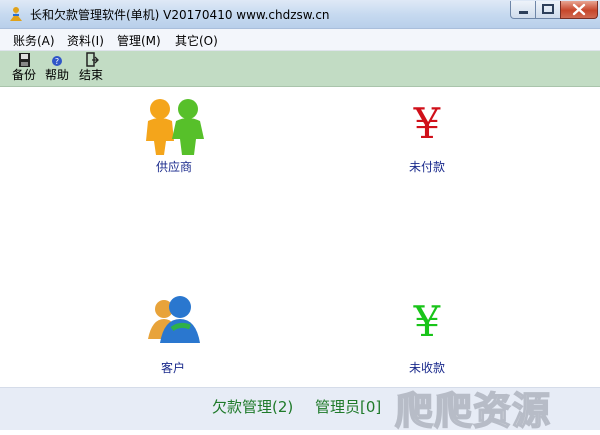  What do you see at coordinates (175, 127) in the screenshot?
I see `two-people-icon` at bounding box center [175, 127].